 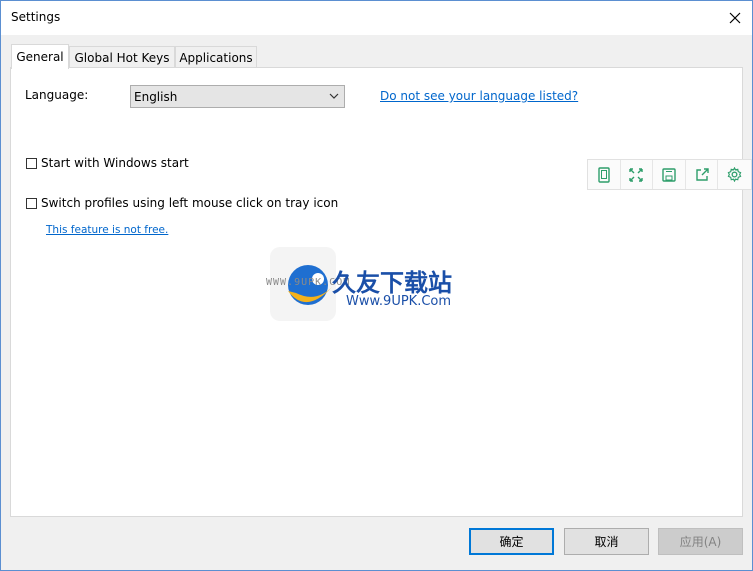 What do you see at coordinates (399, 301) in the screenshot?
I see `watermark-url-text: Www.9UPK.Com` at bounding box center [399, 301].